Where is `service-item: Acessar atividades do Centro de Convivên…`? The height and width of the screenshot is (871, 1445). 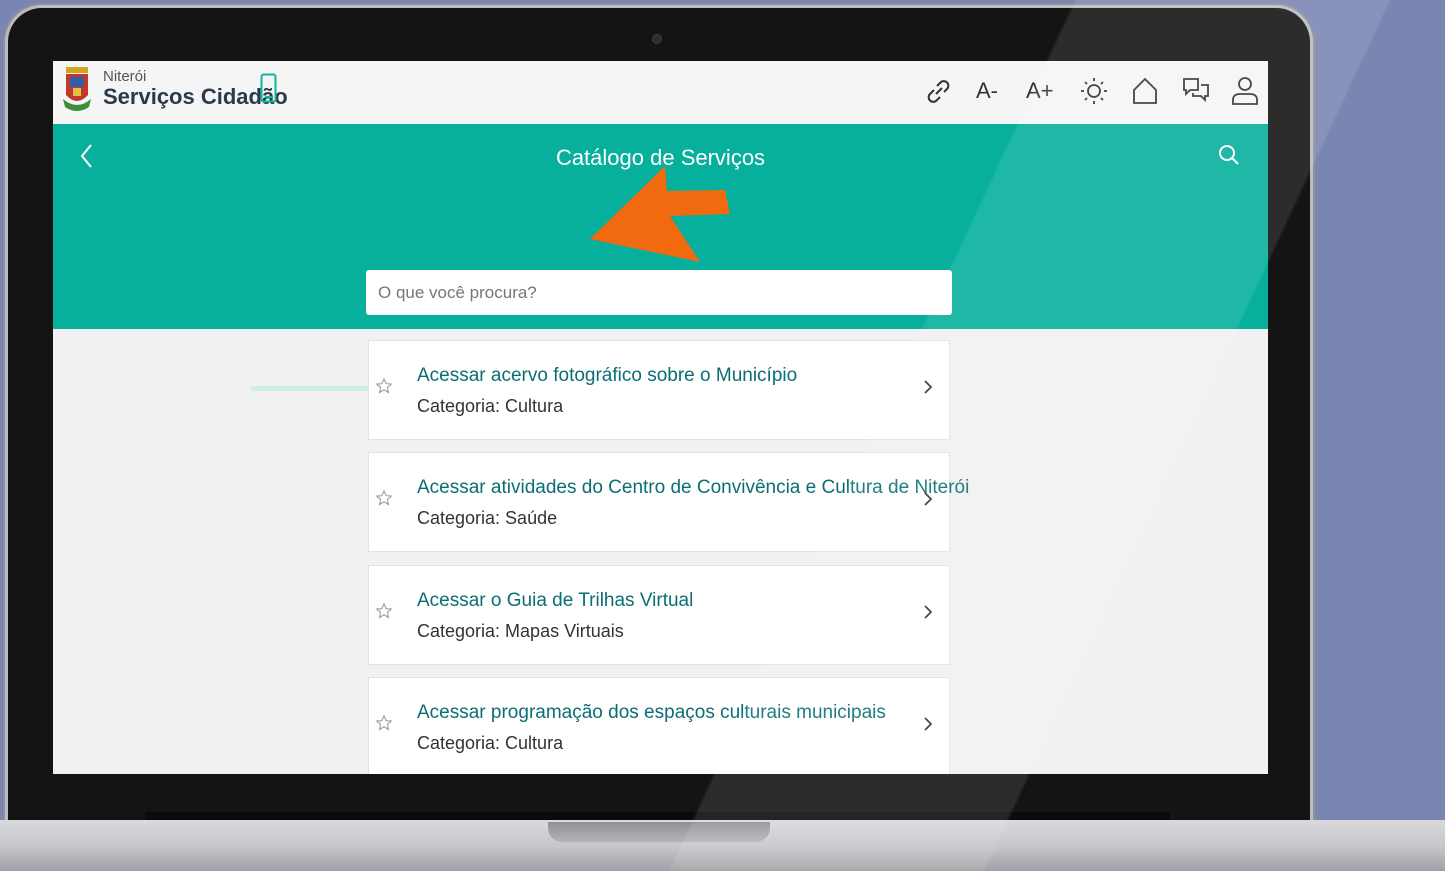 service-item: Acessar atividades do Centro de Convivên… is located at coordinates (668, 502).